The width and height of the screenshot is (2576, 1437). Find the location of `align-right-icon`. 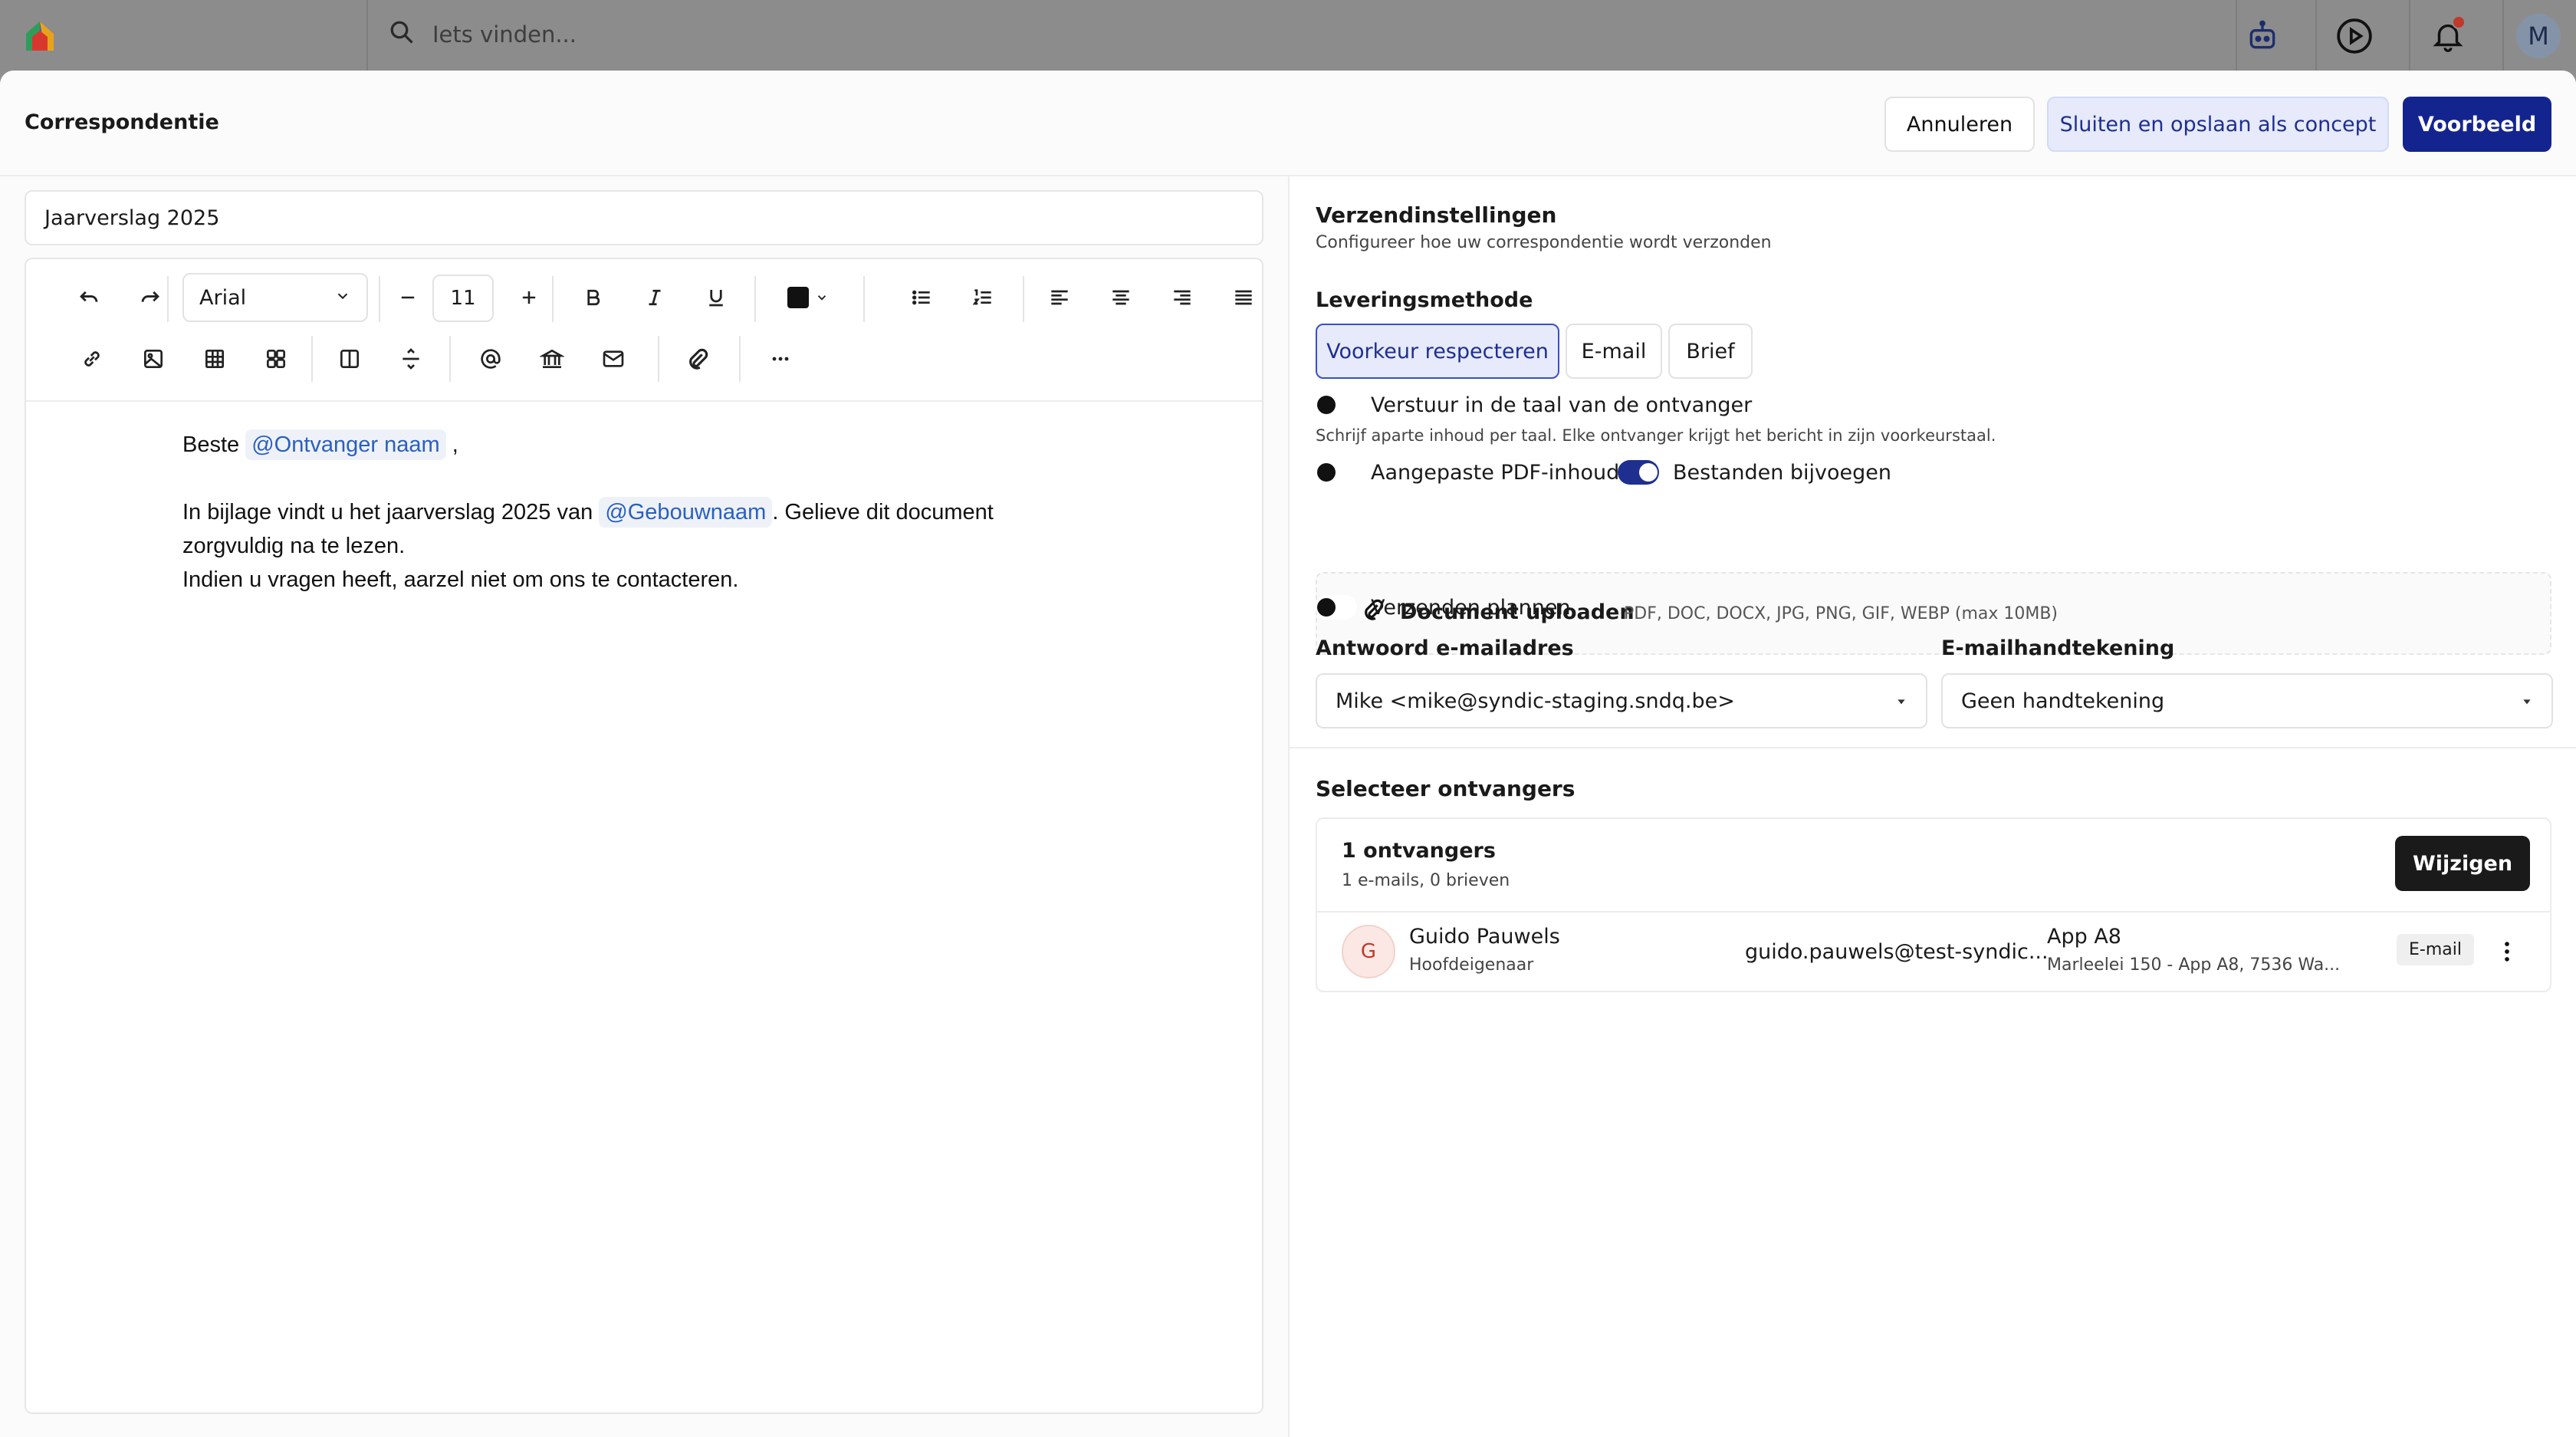

align-right-icon is located at coordinates (1182, 297).